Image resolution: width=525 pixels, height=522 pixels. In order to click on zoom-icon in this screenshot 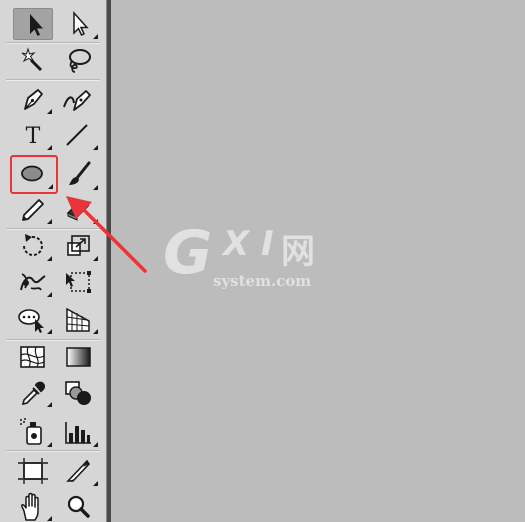, I will do `click(78, 506)`.